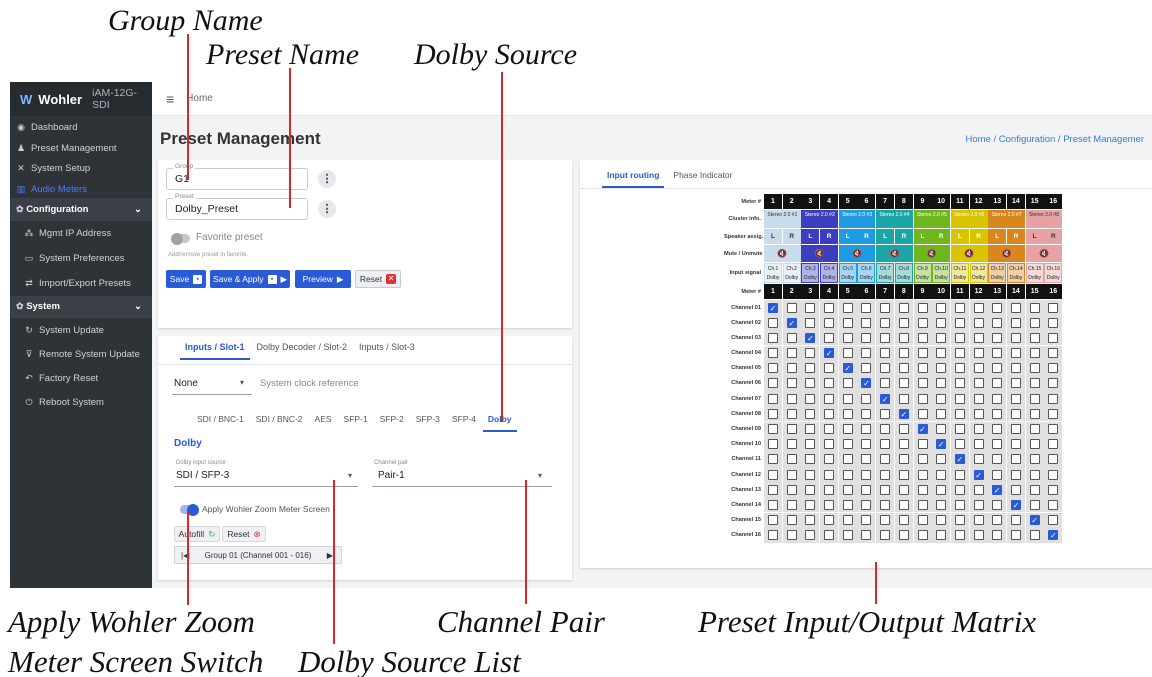  What do you see at coordinates (244, 534) in the screenshot?
I see `inputs-reset-button: Reset ⊗` at bounding box center [244, 534].